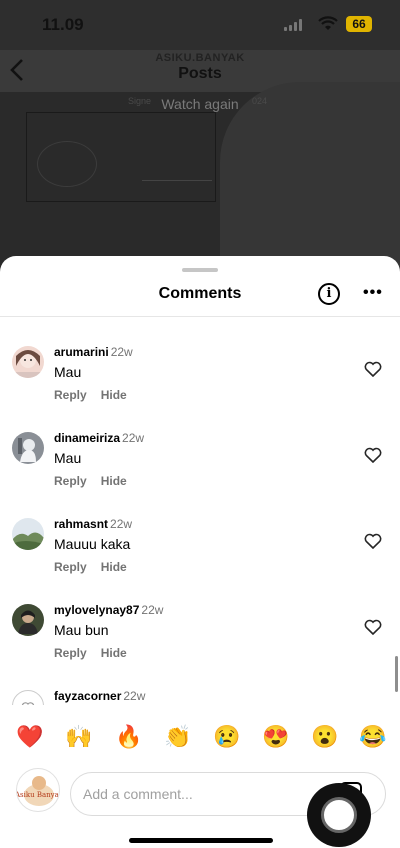 This screenshot has height=848, width=400. Describe the element at coordinates (200, 446) in the screenshot. I see `comment-item: dinameiriza 22w Mau Reply Hide` at that location.